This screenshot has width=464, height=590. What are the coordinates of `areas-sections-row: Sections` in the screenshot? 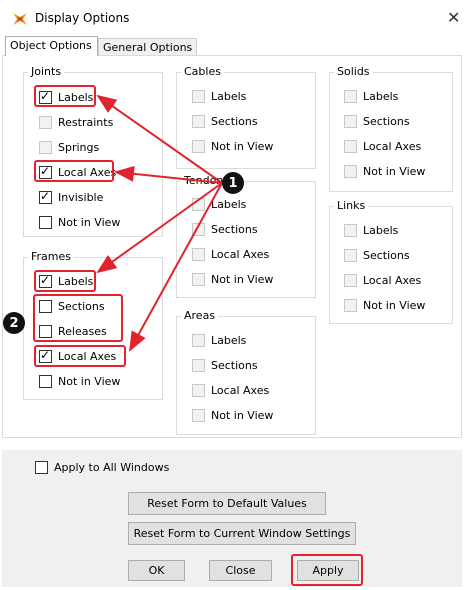 It's located at (252, 365).